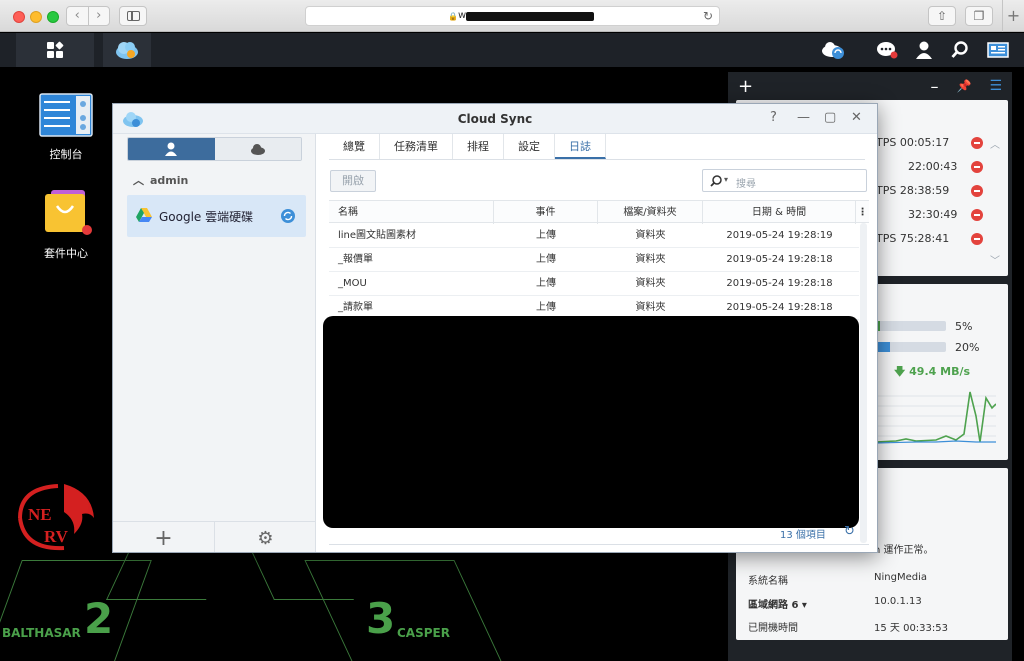  I want to click on connection-item-google-drive: Google 雲端硬碟, so click(216, 216).